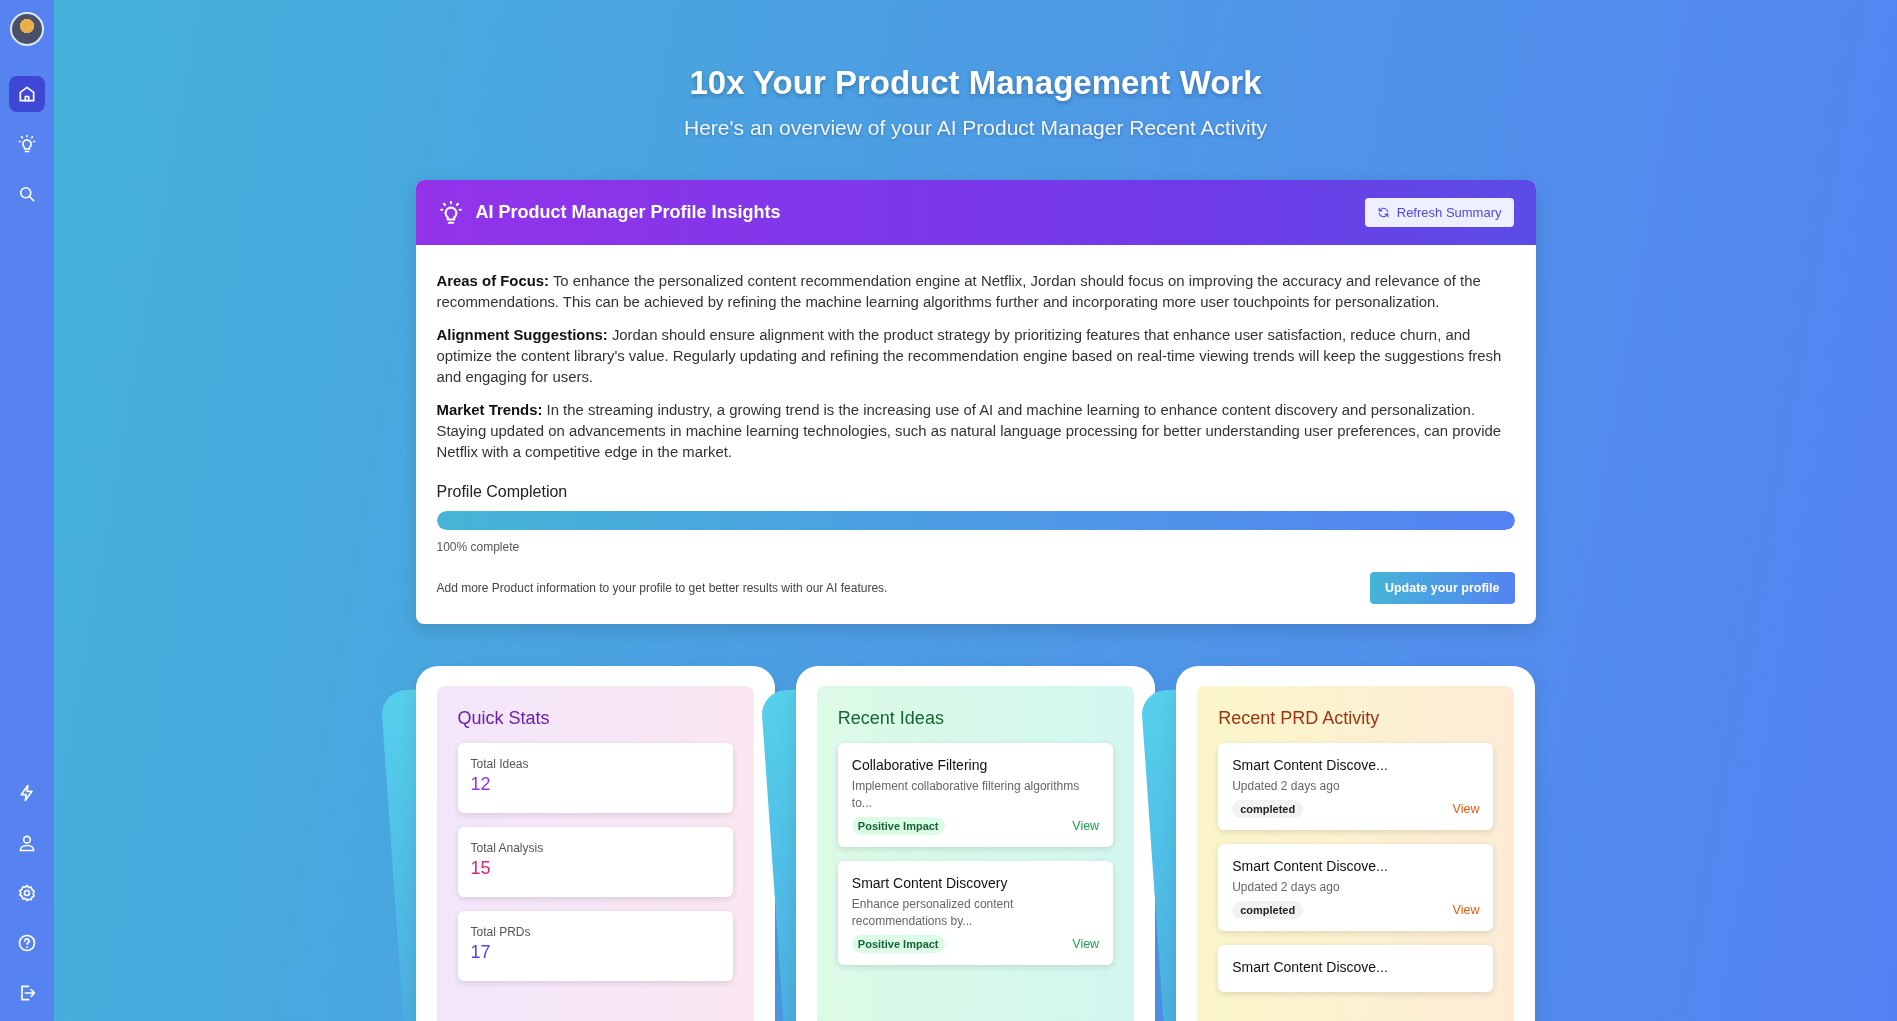  I want to click on panel-title: Recent PRD Activity, so click(1299, 718).